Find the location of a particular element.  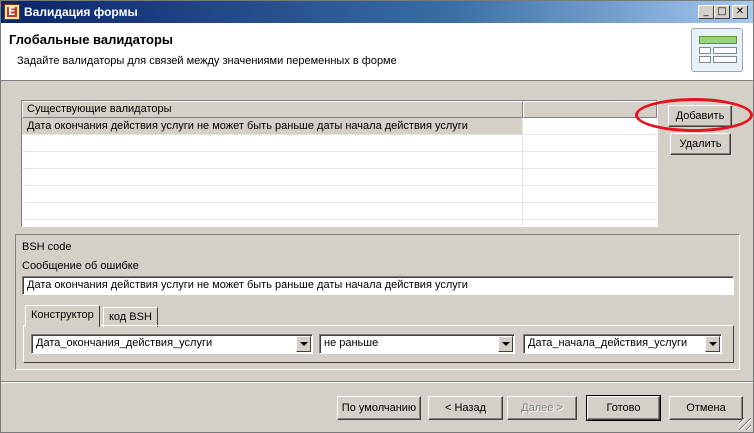

left-variable-value: Дата_окончания_действия_услуги is located at coordinates (124, 343).